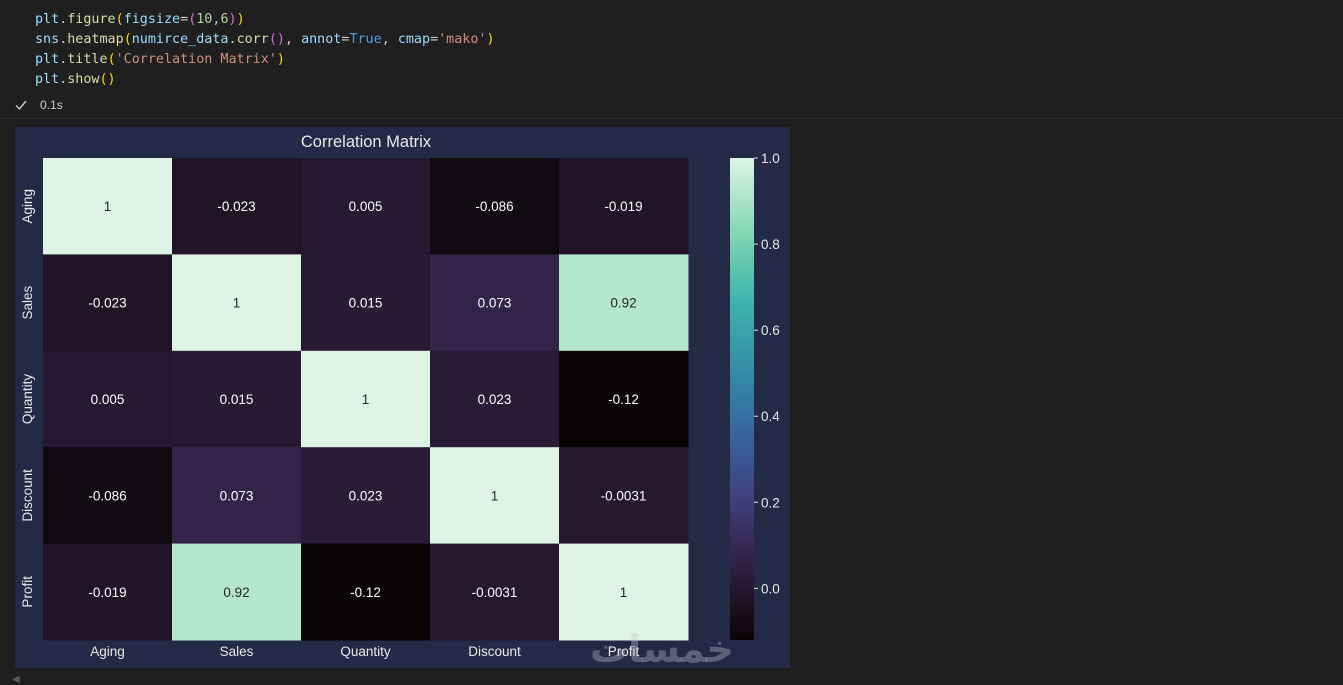 This screenshot has width=1343, height=685. What do you see at coordinates (365, 651) in the screenshot?
I see `x-tick-label: Quantity` at bounding box center [365, 651].